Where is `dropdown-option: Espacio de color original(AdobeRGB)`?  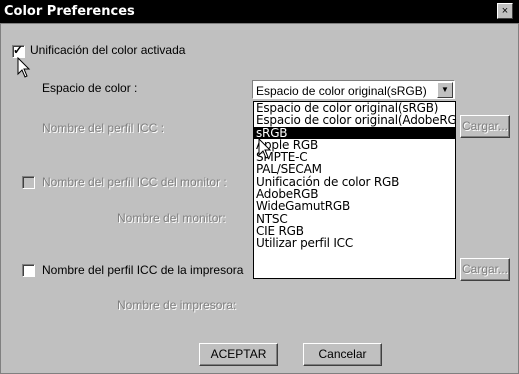
dropdown-option: Espacio de color original(AdobeRGB) is located at coordinates (354, 120).